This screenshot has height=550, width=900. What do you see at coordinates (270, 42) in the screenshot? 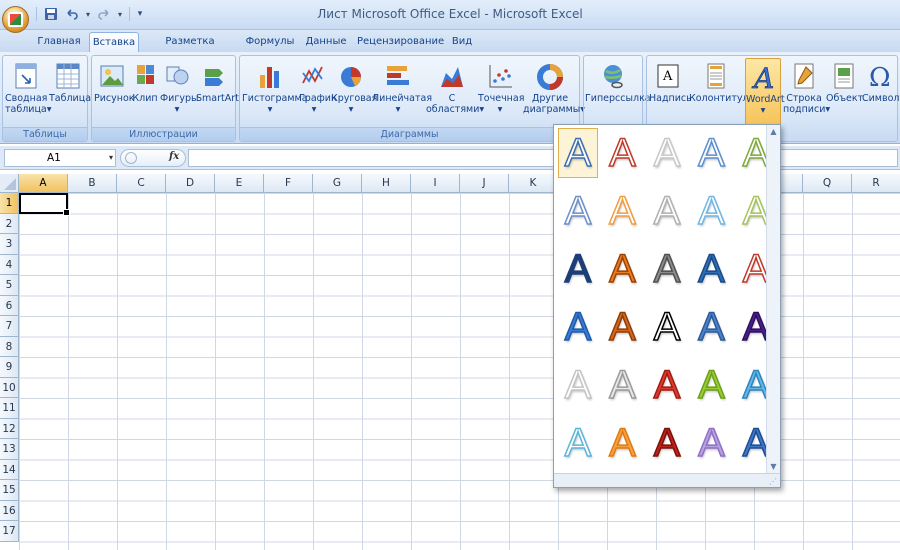
I see `tab-formulas: Формулы` at bounding box center [270, 42].